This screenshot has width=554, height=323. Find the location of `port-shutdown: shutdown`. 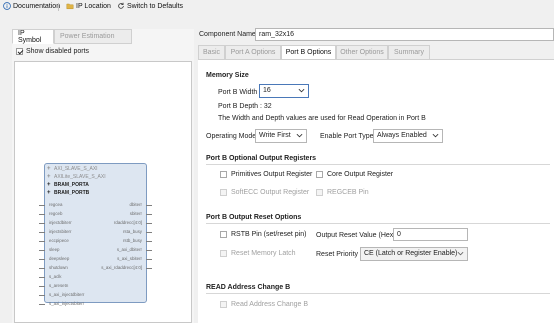

port-shutdown: shutdown is located at coordinates (58, 267).